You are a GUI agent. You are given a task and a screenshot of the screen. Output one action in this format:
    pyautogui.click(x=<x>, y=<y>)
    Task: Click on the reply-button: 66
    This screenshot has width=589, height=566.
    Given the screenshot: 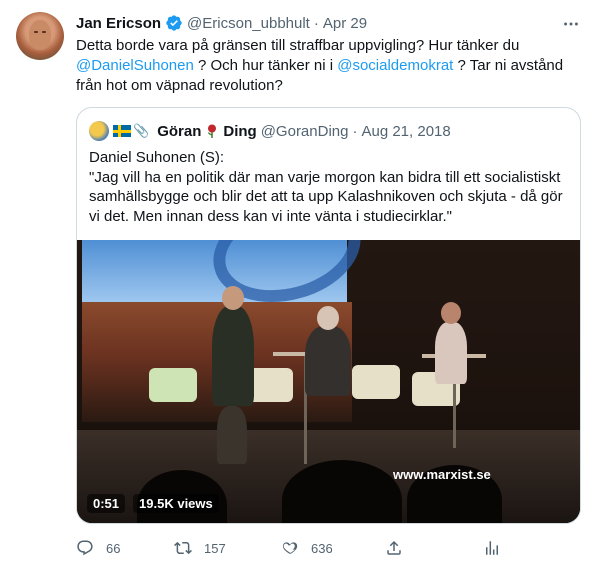 What is the action you would take?
    pyautogui.click(x=98, y=548)
    